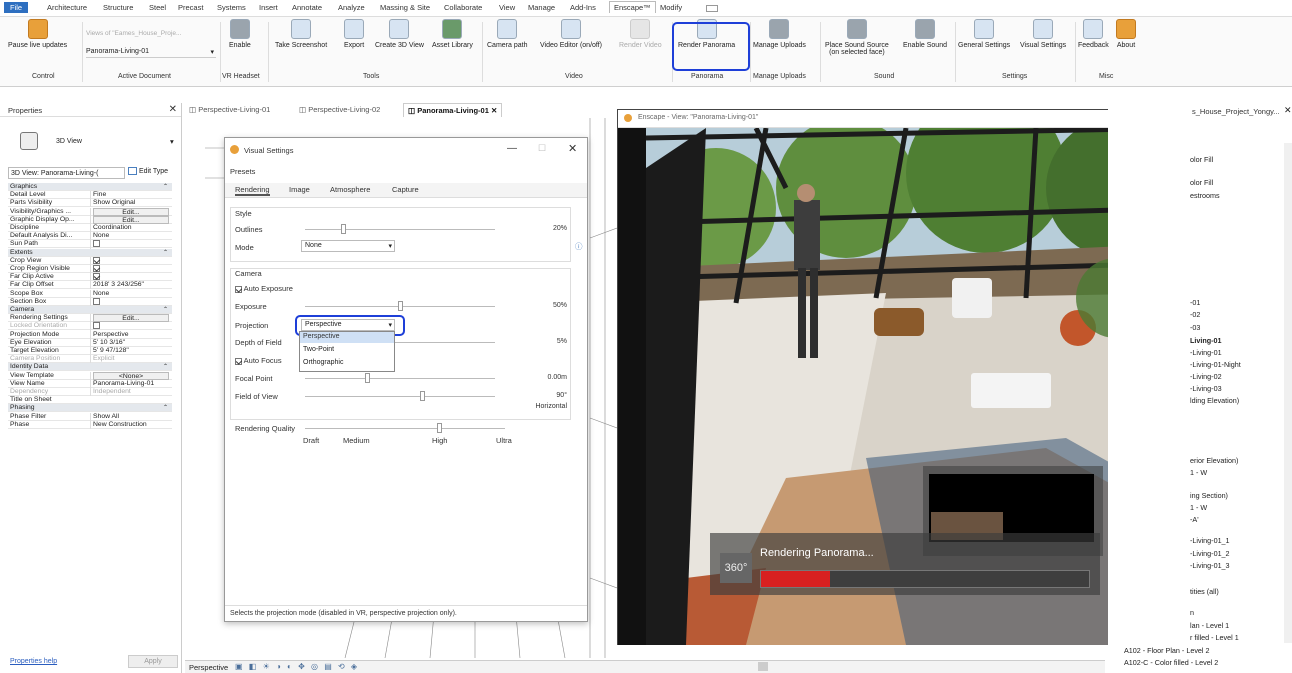  Describe the element at coordinates (400, 378) in the screenshot. I see `focal-point-slider` at that location.